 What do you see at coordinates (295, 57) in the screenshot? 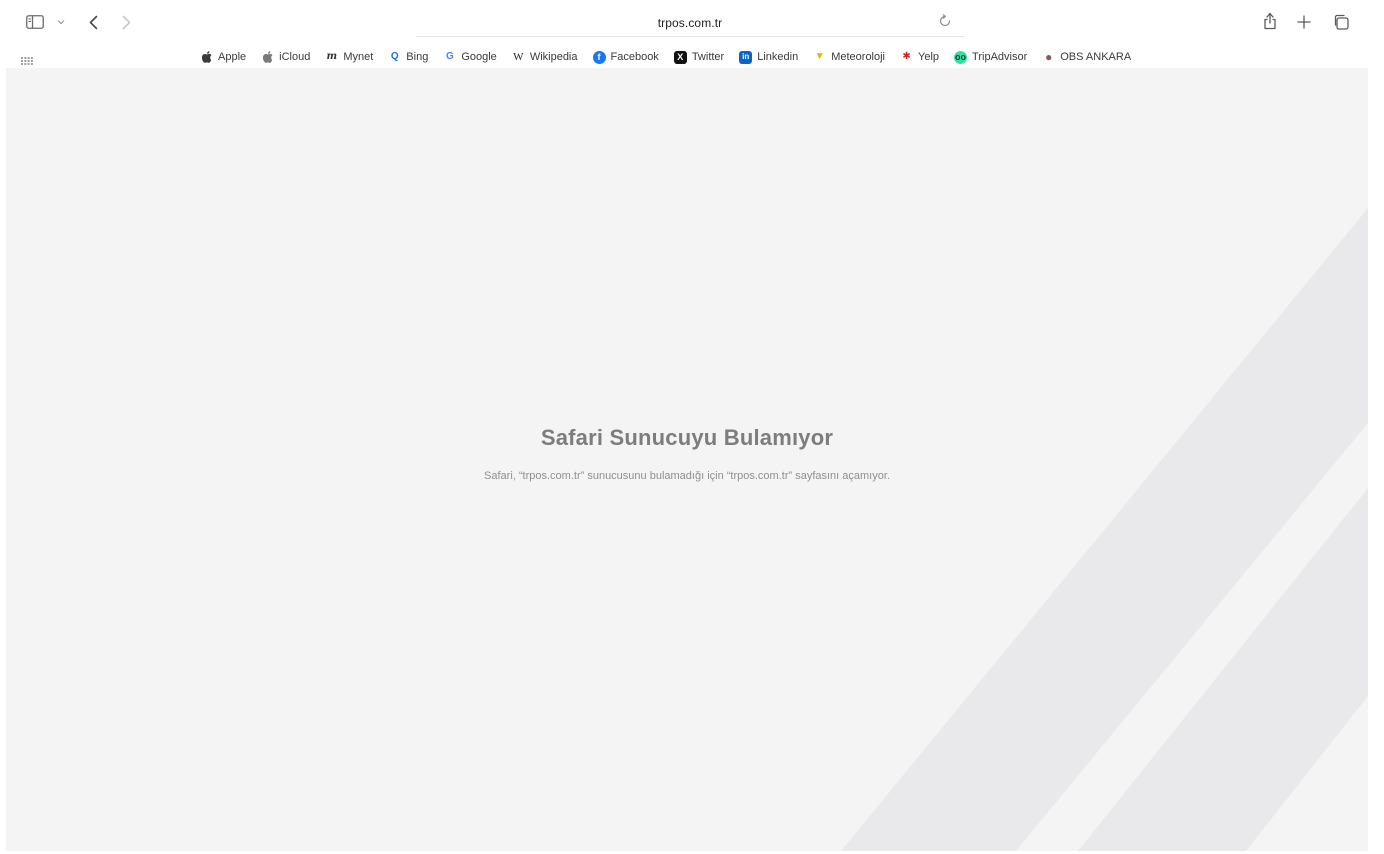
I see `favorite-label: iCloud` at bounding box center [295, 57].